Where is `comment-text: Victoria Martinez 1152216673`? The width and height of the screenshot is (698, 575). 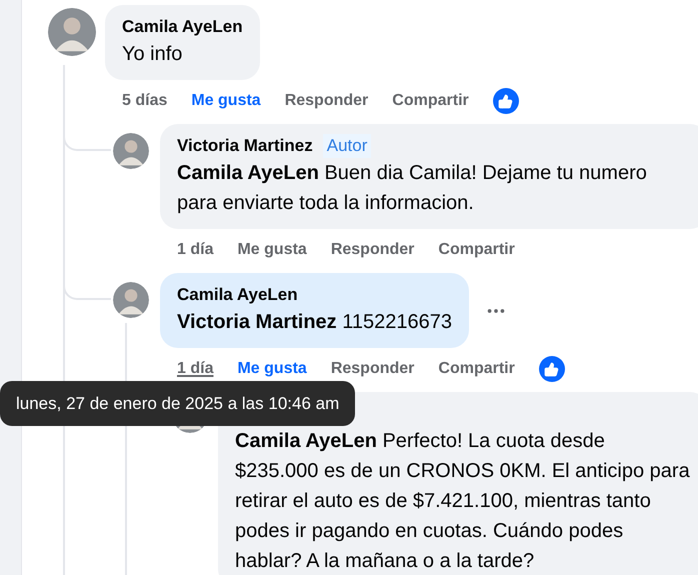
comment-text: Victoria Martinez 1152216673 is located at coordinates (314, 322).